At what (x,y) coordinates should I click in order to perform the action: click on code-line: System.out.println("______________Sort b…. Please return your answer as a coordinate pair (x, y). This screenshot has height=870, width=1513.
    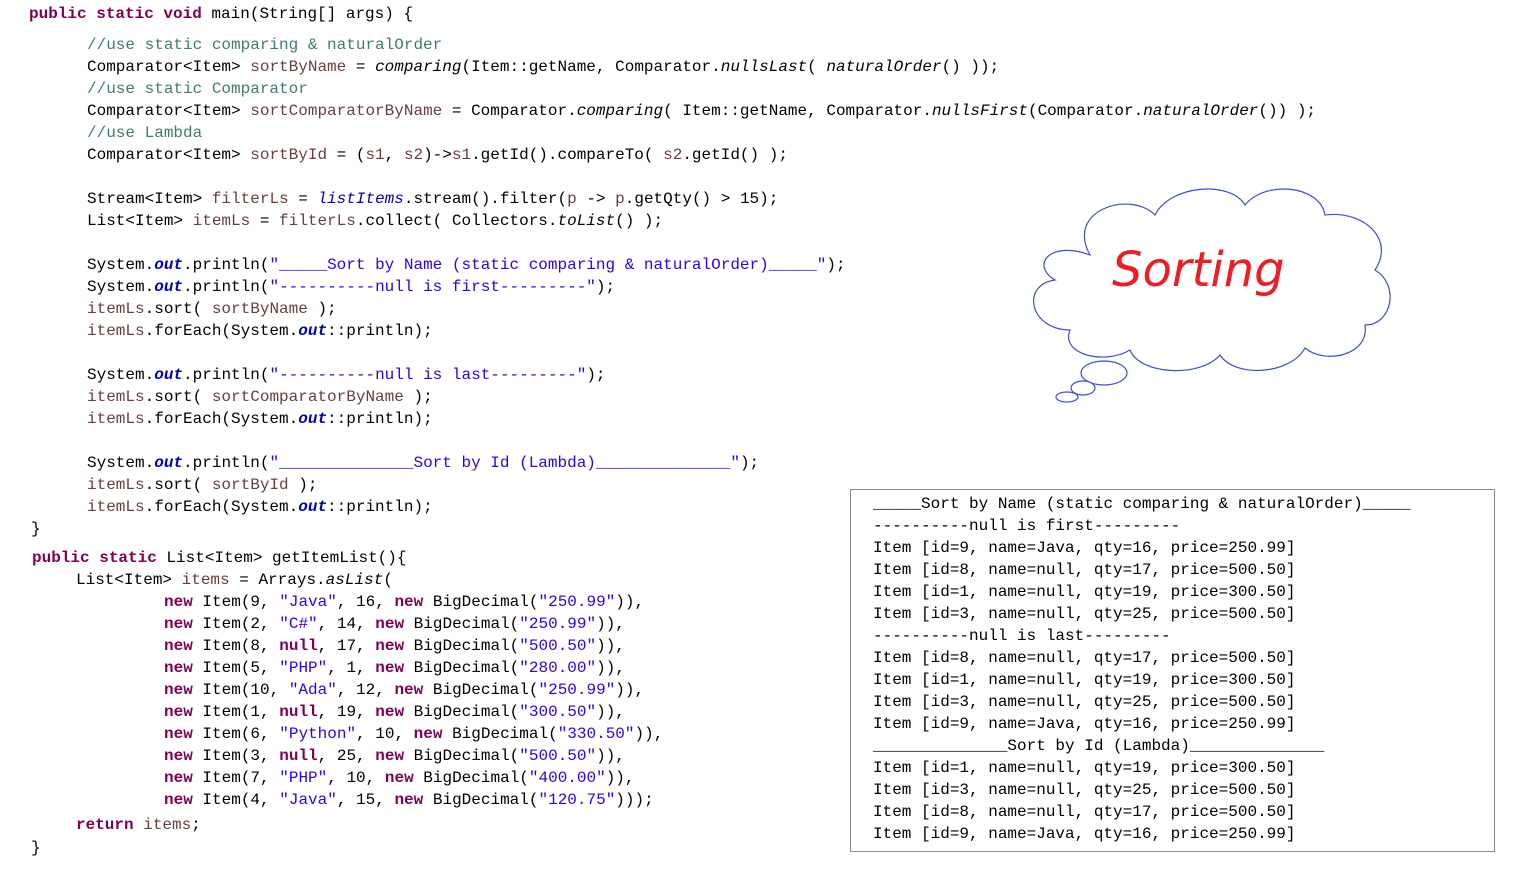
    Looking at the image, I should click on (423, 463).